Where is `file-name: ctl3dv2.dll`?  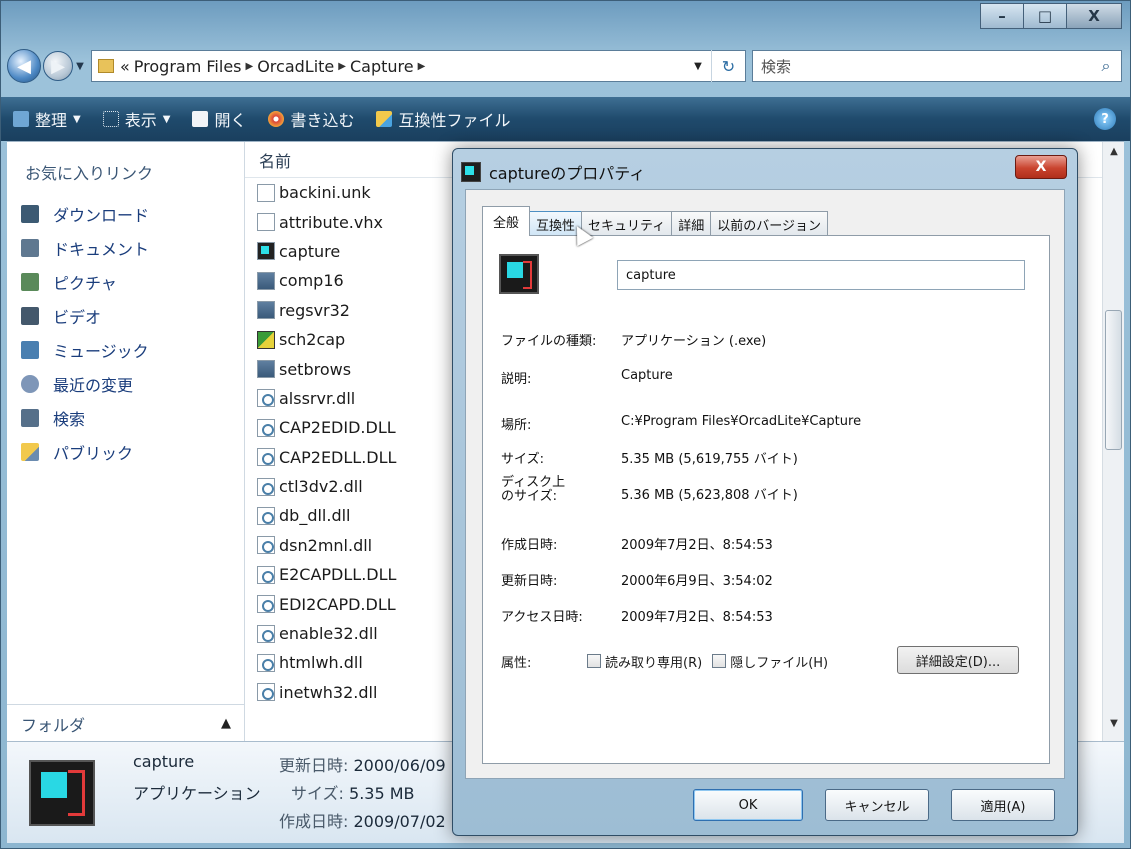
file-name: ctl3dv2.dll is located at coordinates (321, 487).